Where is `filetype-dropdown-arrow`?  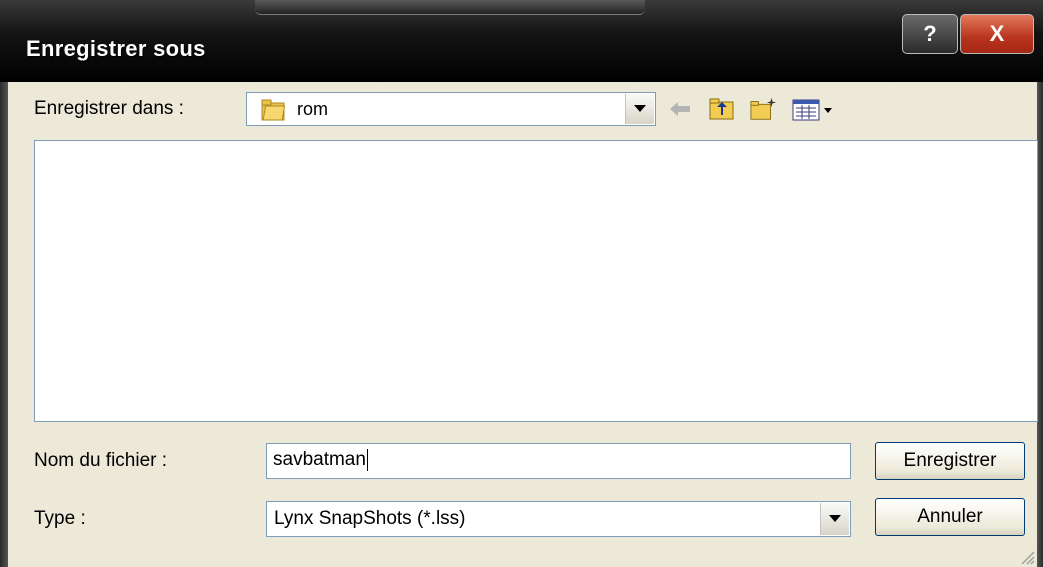
filetype-dropdown-arrow is located at coordinates (834, 519).